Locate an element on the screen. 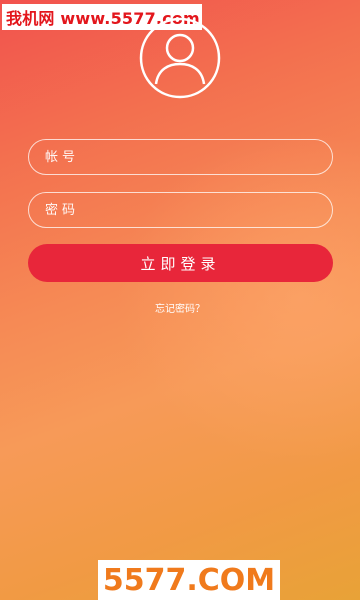 This screenshot has height=600, width=360. forgot-password-link: 忘记密码？ is located at coordinates (180, 307).